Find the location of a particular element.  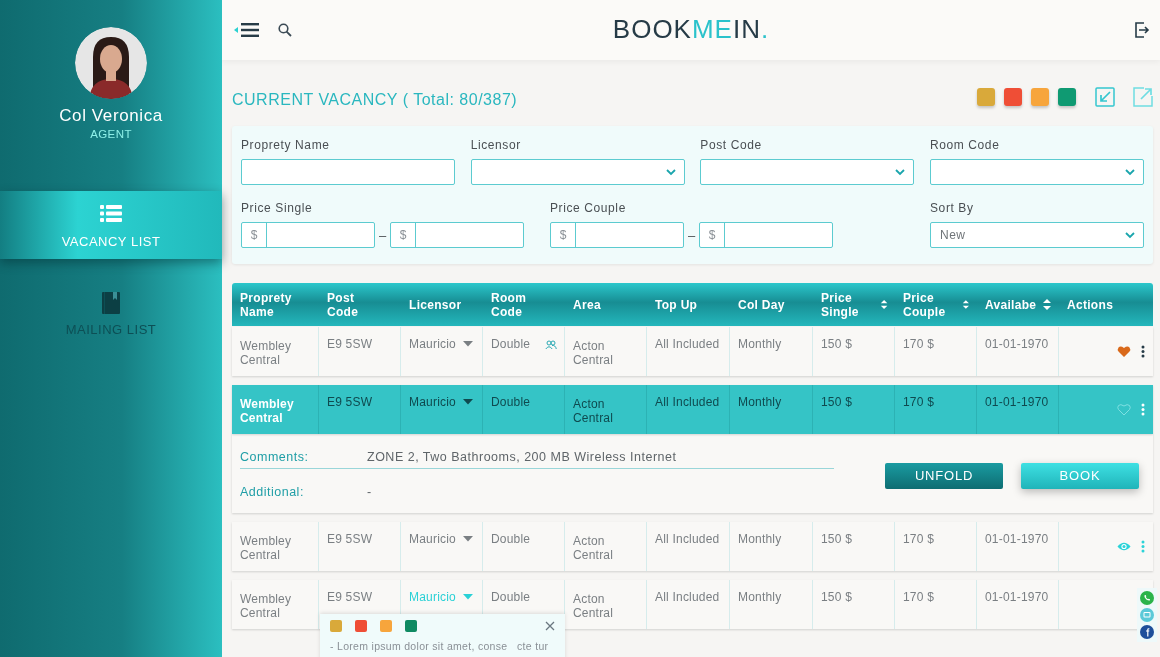

user-role: AGENT is located at coordinates (111, 134).